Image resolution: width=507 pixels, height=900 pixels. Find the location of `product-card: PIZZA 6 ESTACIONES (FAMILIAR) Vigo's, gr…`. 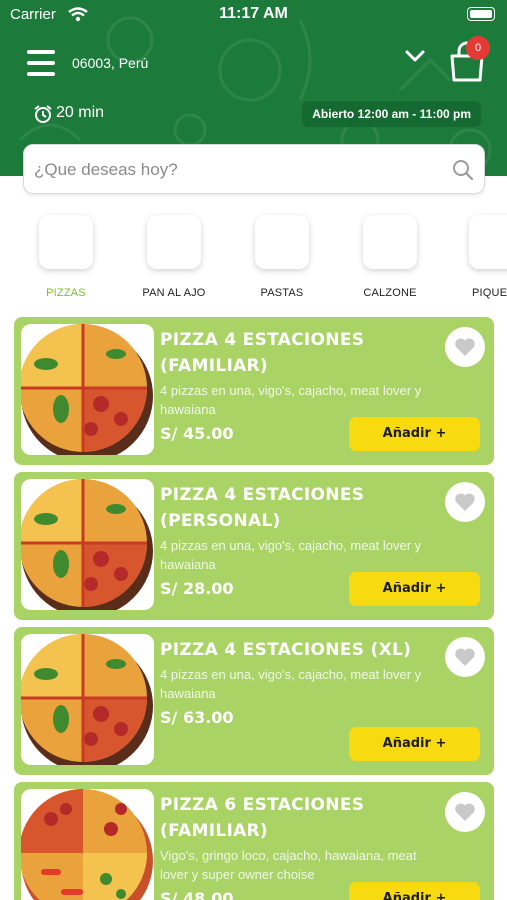

product-card: PIZZA 6 ESTACIONES (FAMILIAR) Vigo's, gr… is located at coordinates (254, 841).